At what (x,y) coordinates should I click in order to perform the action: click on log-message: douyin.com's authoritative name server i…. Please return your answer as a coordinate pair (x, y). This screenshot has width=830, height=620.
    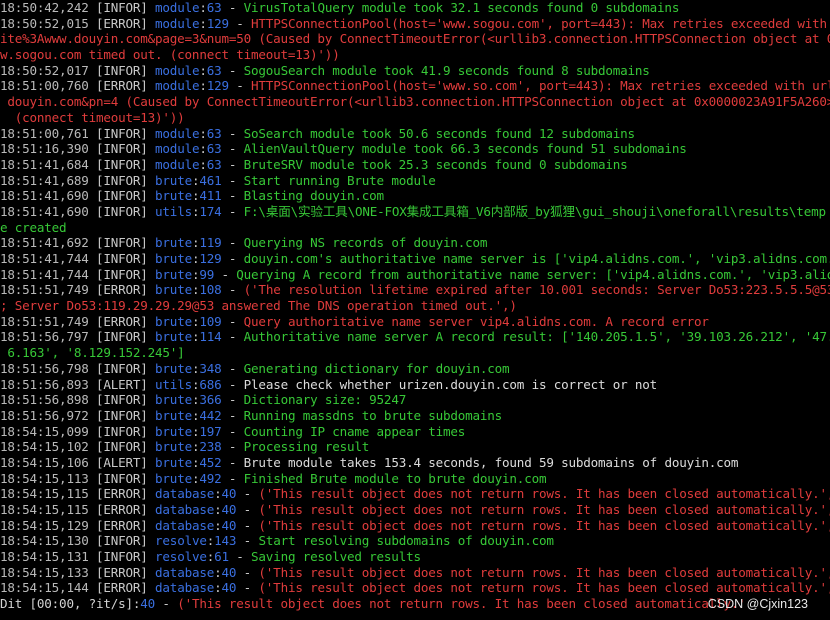
    Looking at the image, I should click on (536, 258).